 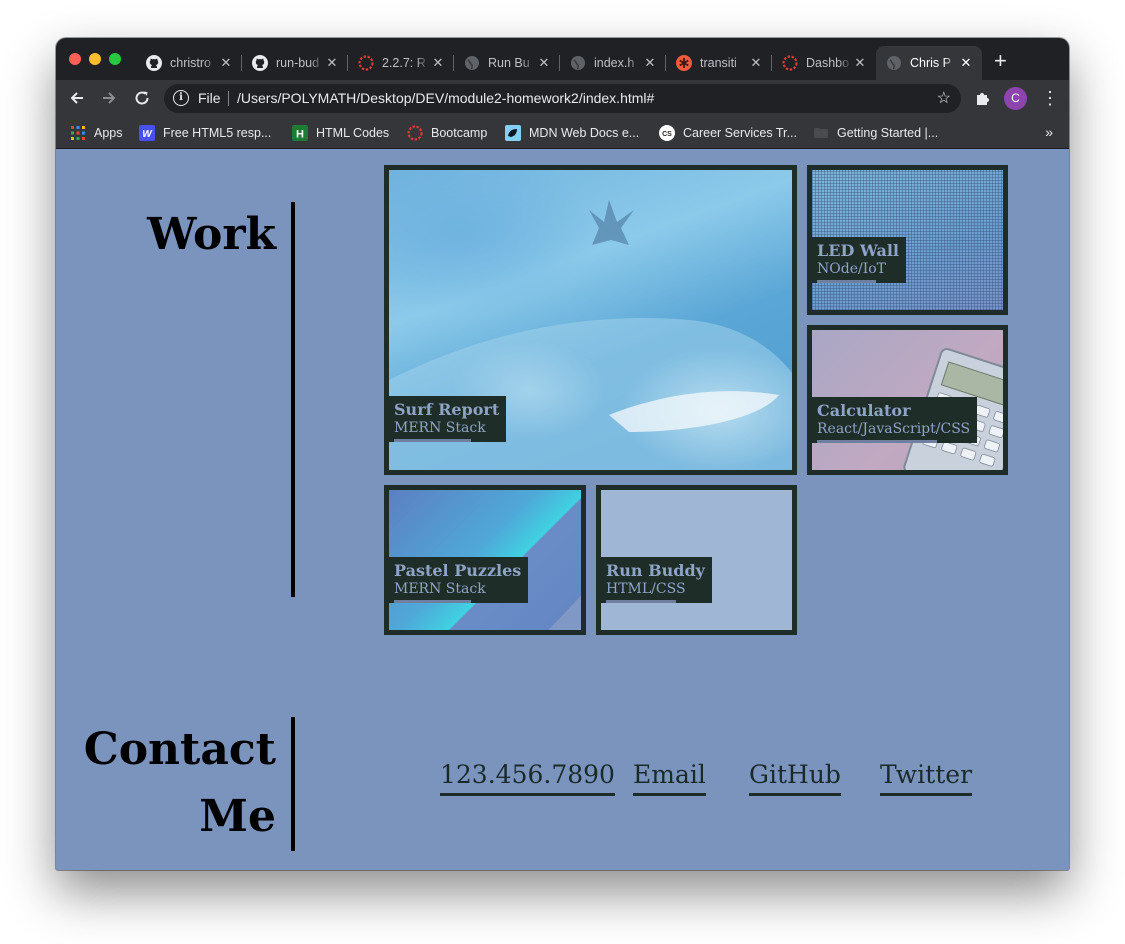 I want to click on bookmark-item: H HTML Codes, so click(x=340, y=133).